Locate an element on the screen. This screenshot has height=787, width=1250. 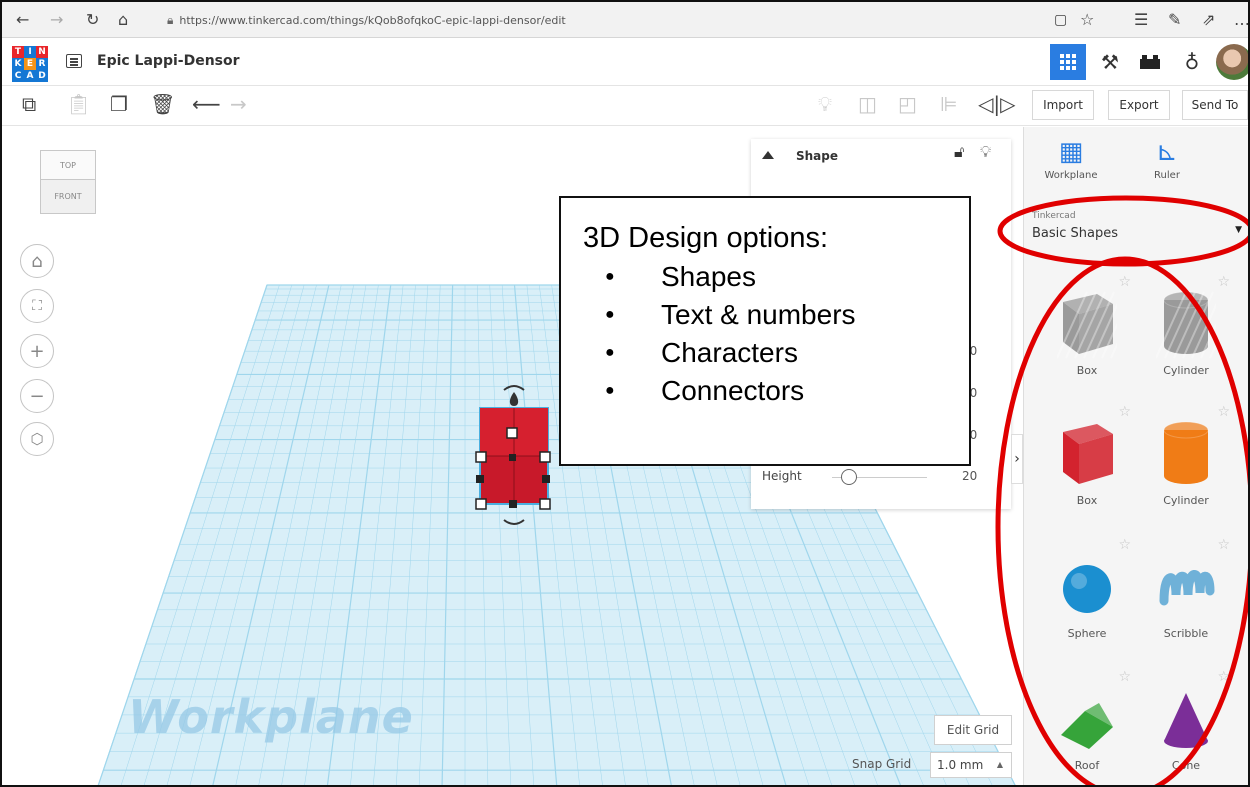
library-source: Tinkercad is located at coordinates (1054, 216).